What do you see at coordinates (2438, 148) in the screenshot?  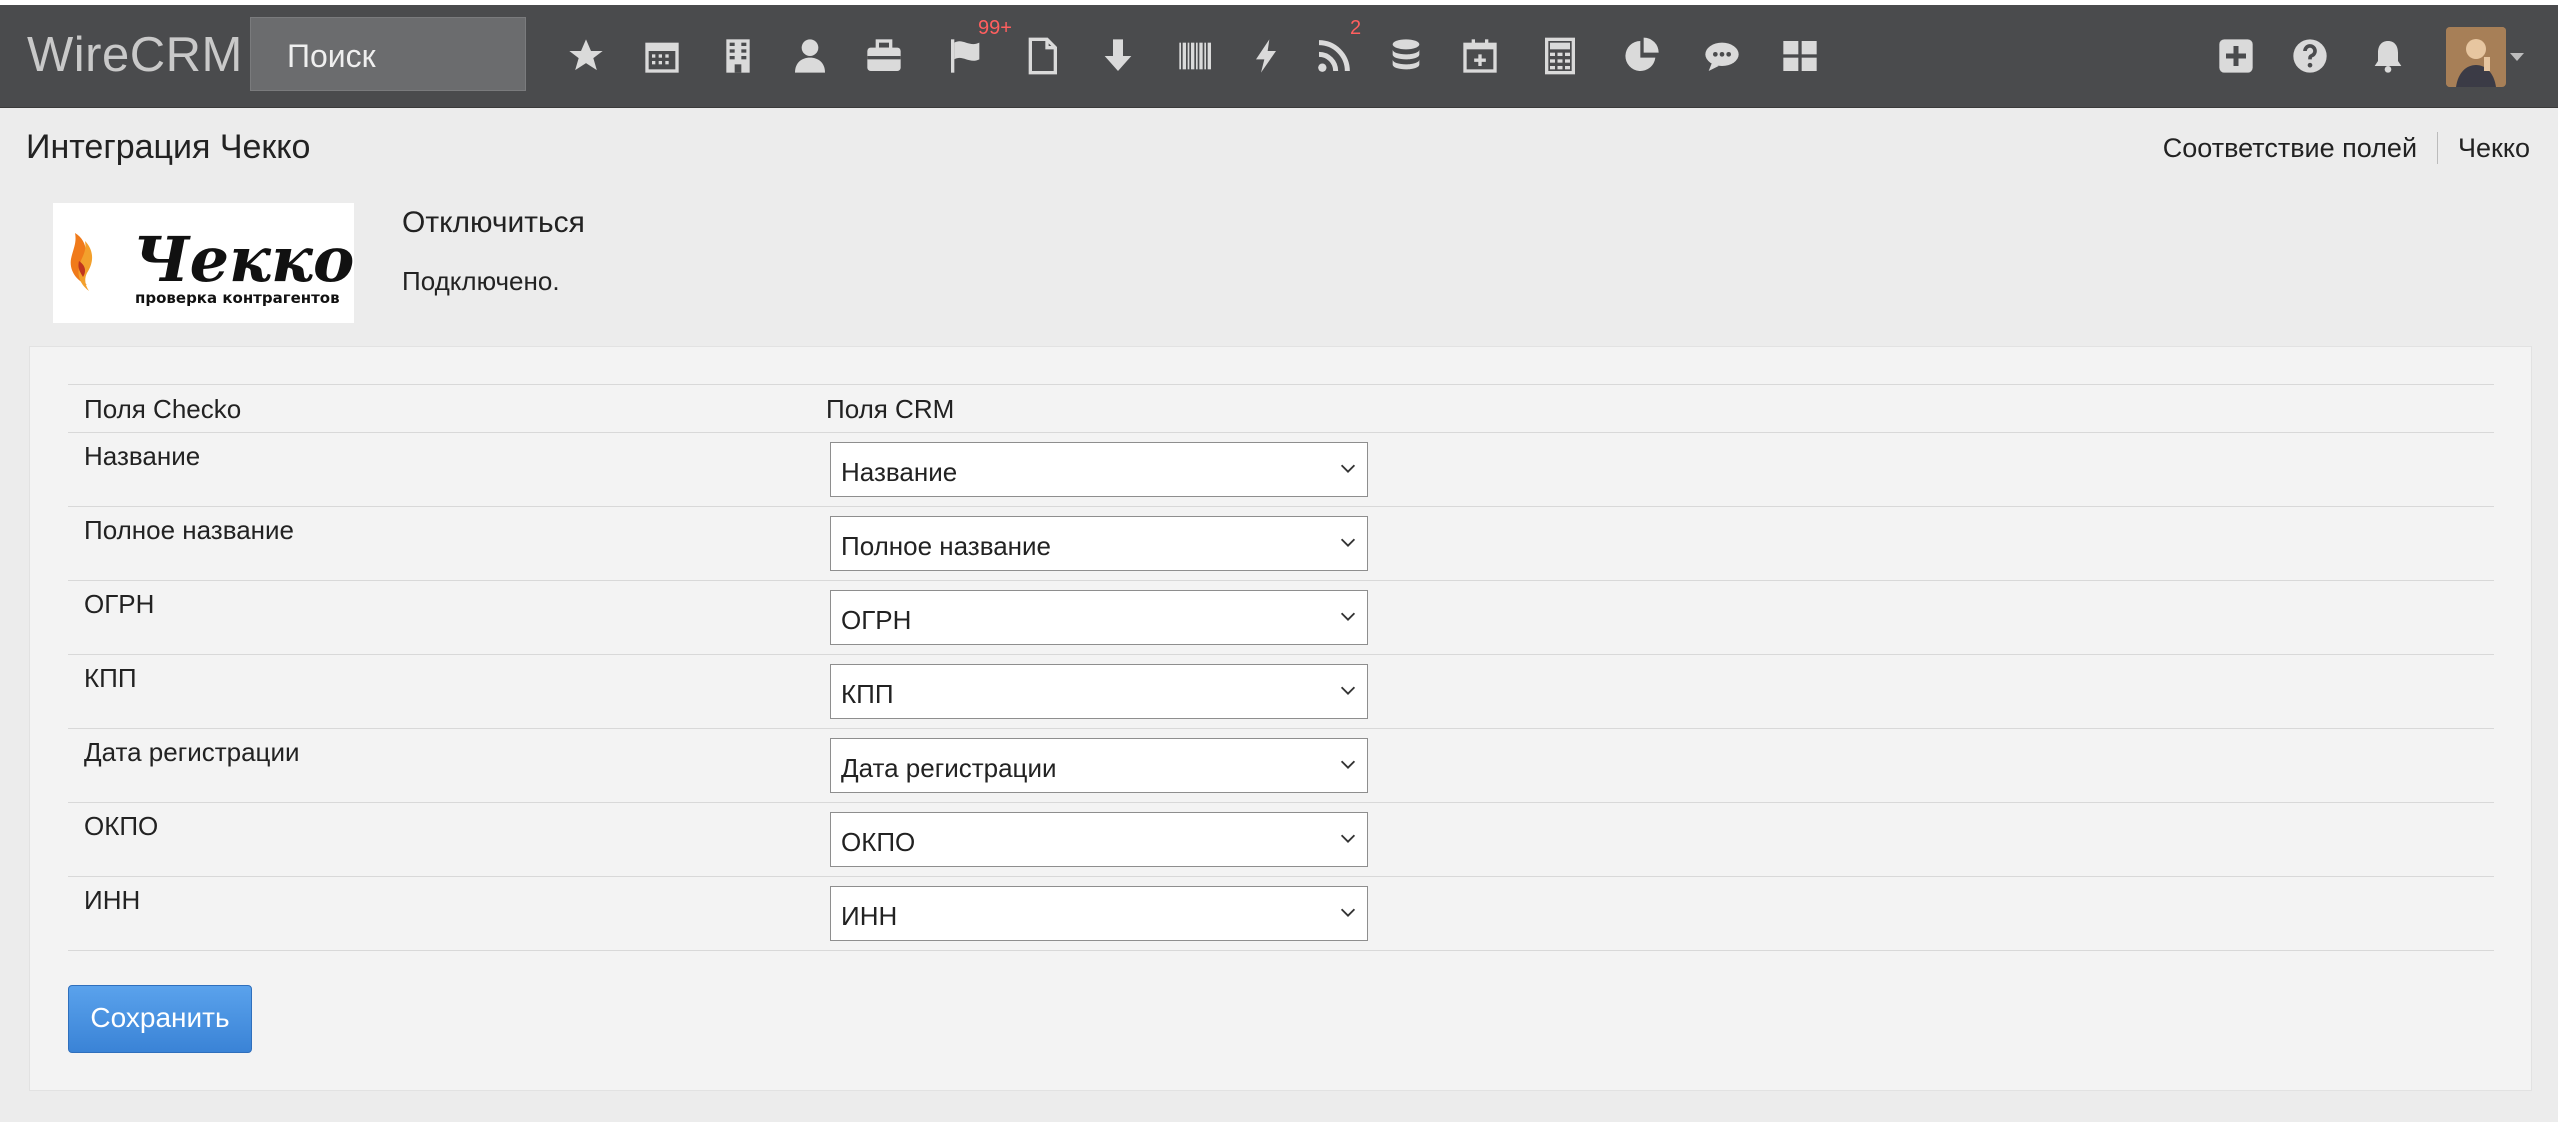 I see `link-divider` at bounding box center [2438, 148].